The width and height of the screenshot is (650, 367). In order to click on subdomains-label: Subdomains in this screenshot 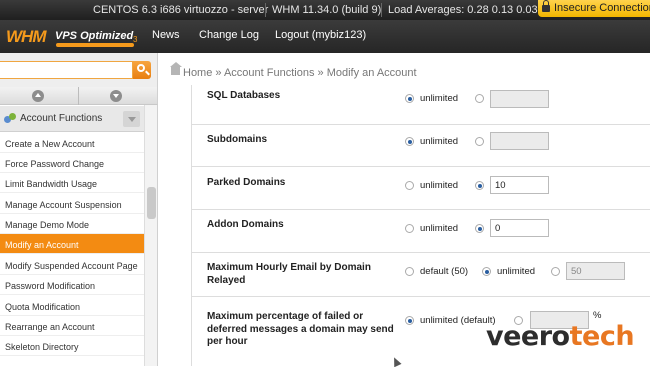, I will do `click(237, 139)`.